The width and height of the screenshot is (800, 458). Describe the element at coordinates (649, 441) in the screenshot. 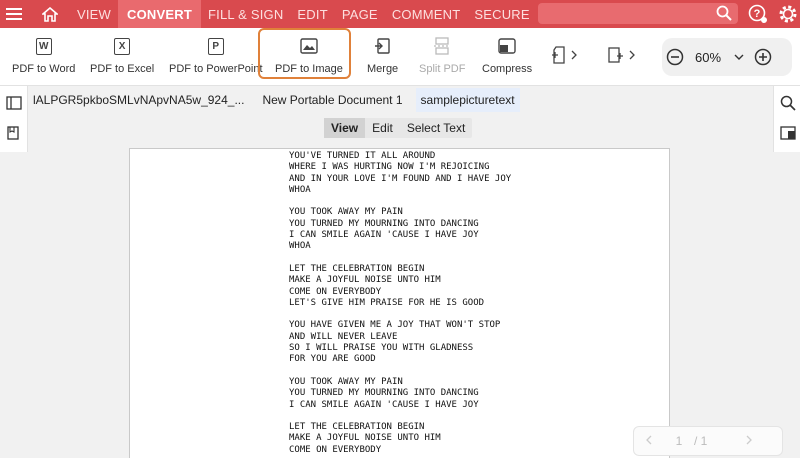

I see `chevron-left-icon` at that location.